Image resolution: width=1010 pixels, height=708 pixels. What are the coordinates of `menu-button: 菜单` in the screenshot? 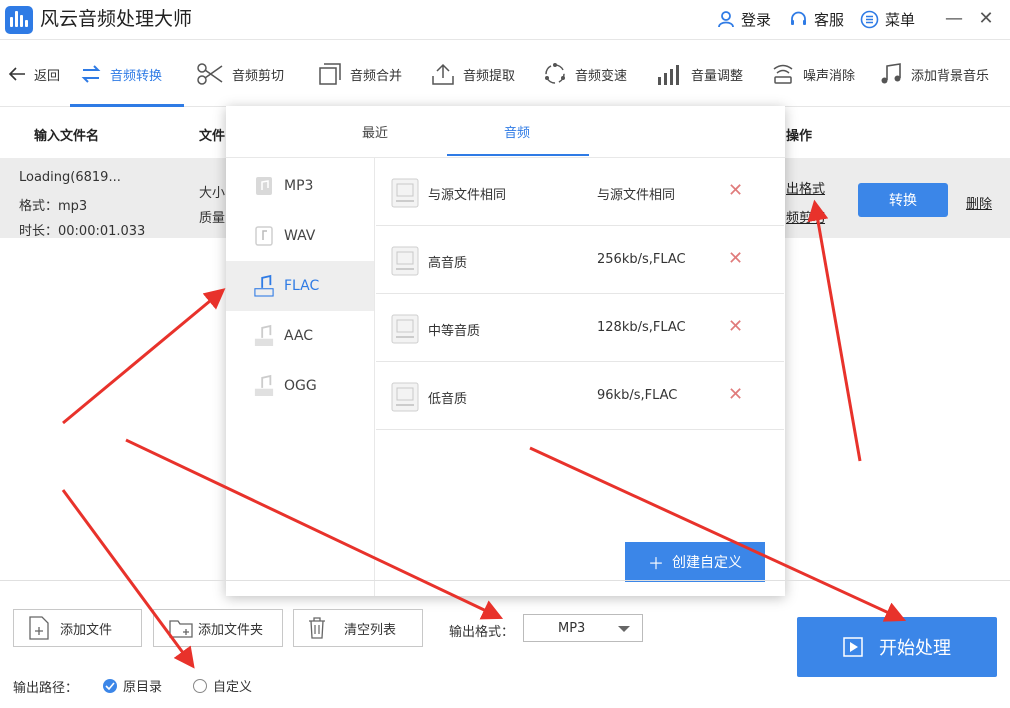 It's located at (887, 19).